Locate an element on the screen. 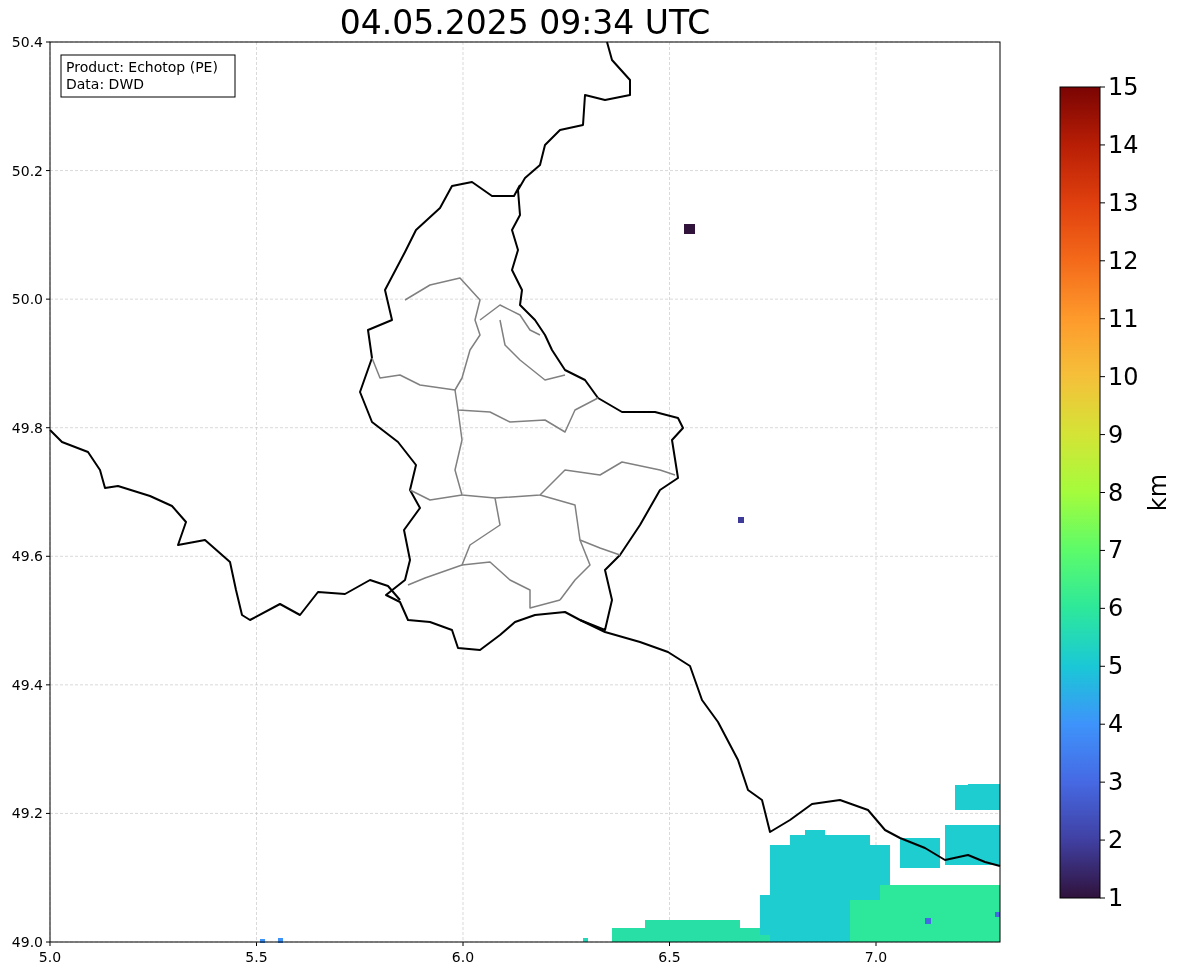 Image resolution: width=1178 pixels, height=976 pixels. colorbar-tick-label: 11 is located at coordinates (1123, 318).